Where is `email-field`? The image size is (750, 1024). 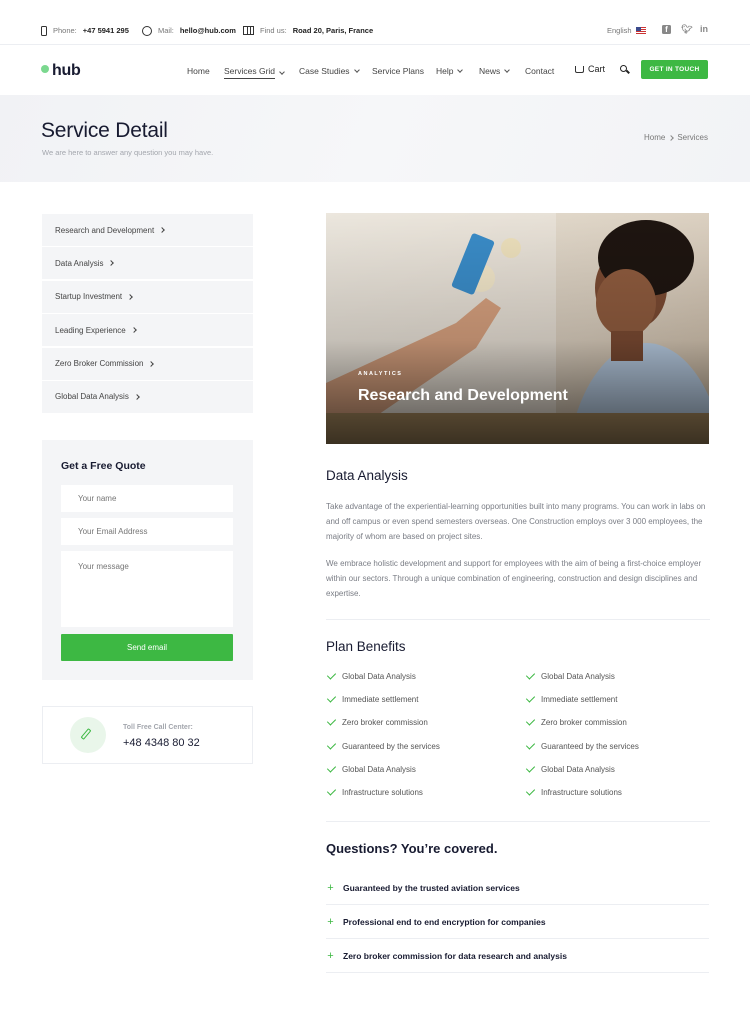
email-field is located at coordinates (147, 531).